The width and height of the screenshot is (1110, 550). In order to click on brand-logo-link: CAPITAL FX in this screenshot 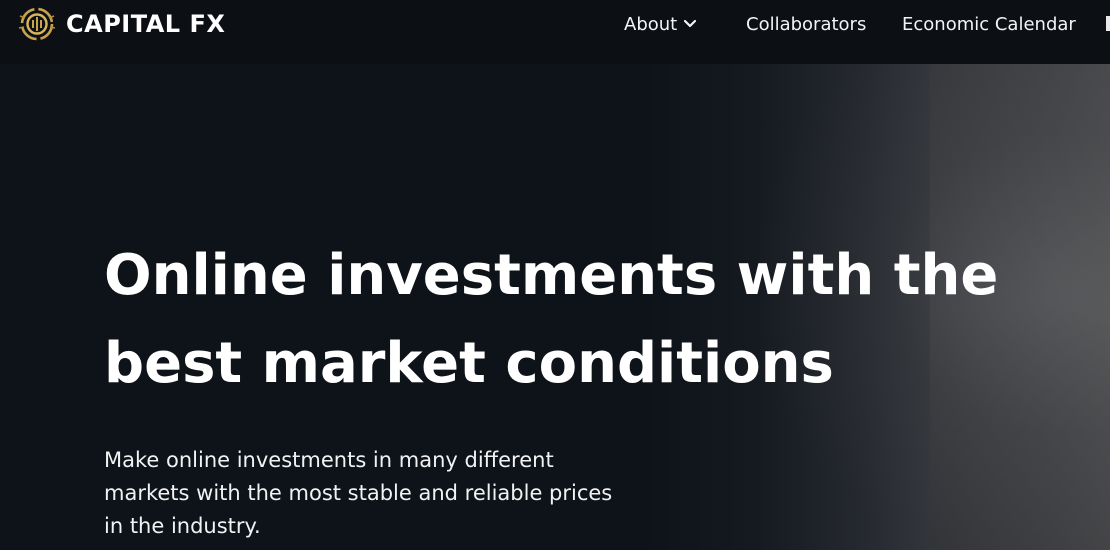, I will do `click(120, 24)`.